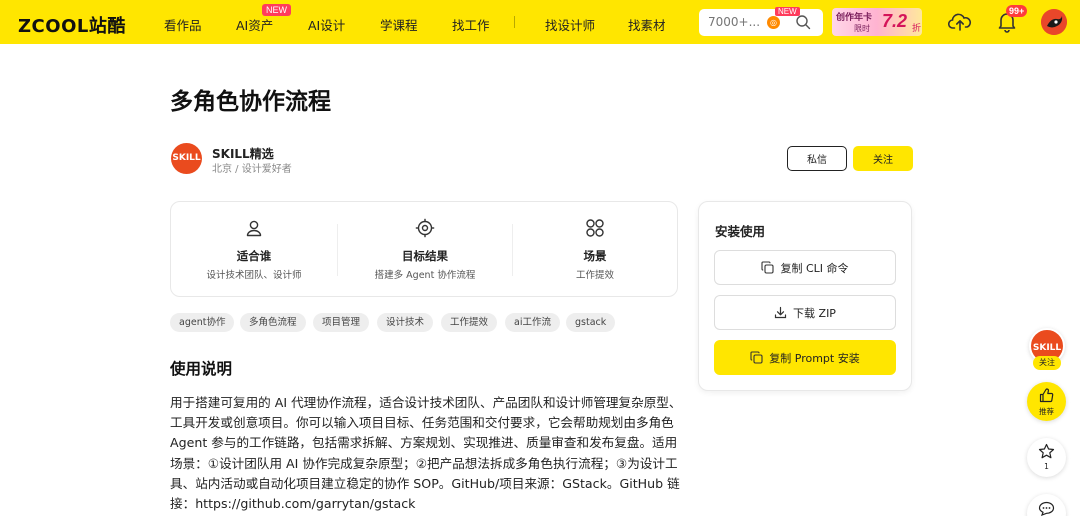 The height and width of the screenshot is (516, 1080). Describe the element at coordinates (594, 275) in the screenshot. I see `info-sub: 工作提效` at that location.